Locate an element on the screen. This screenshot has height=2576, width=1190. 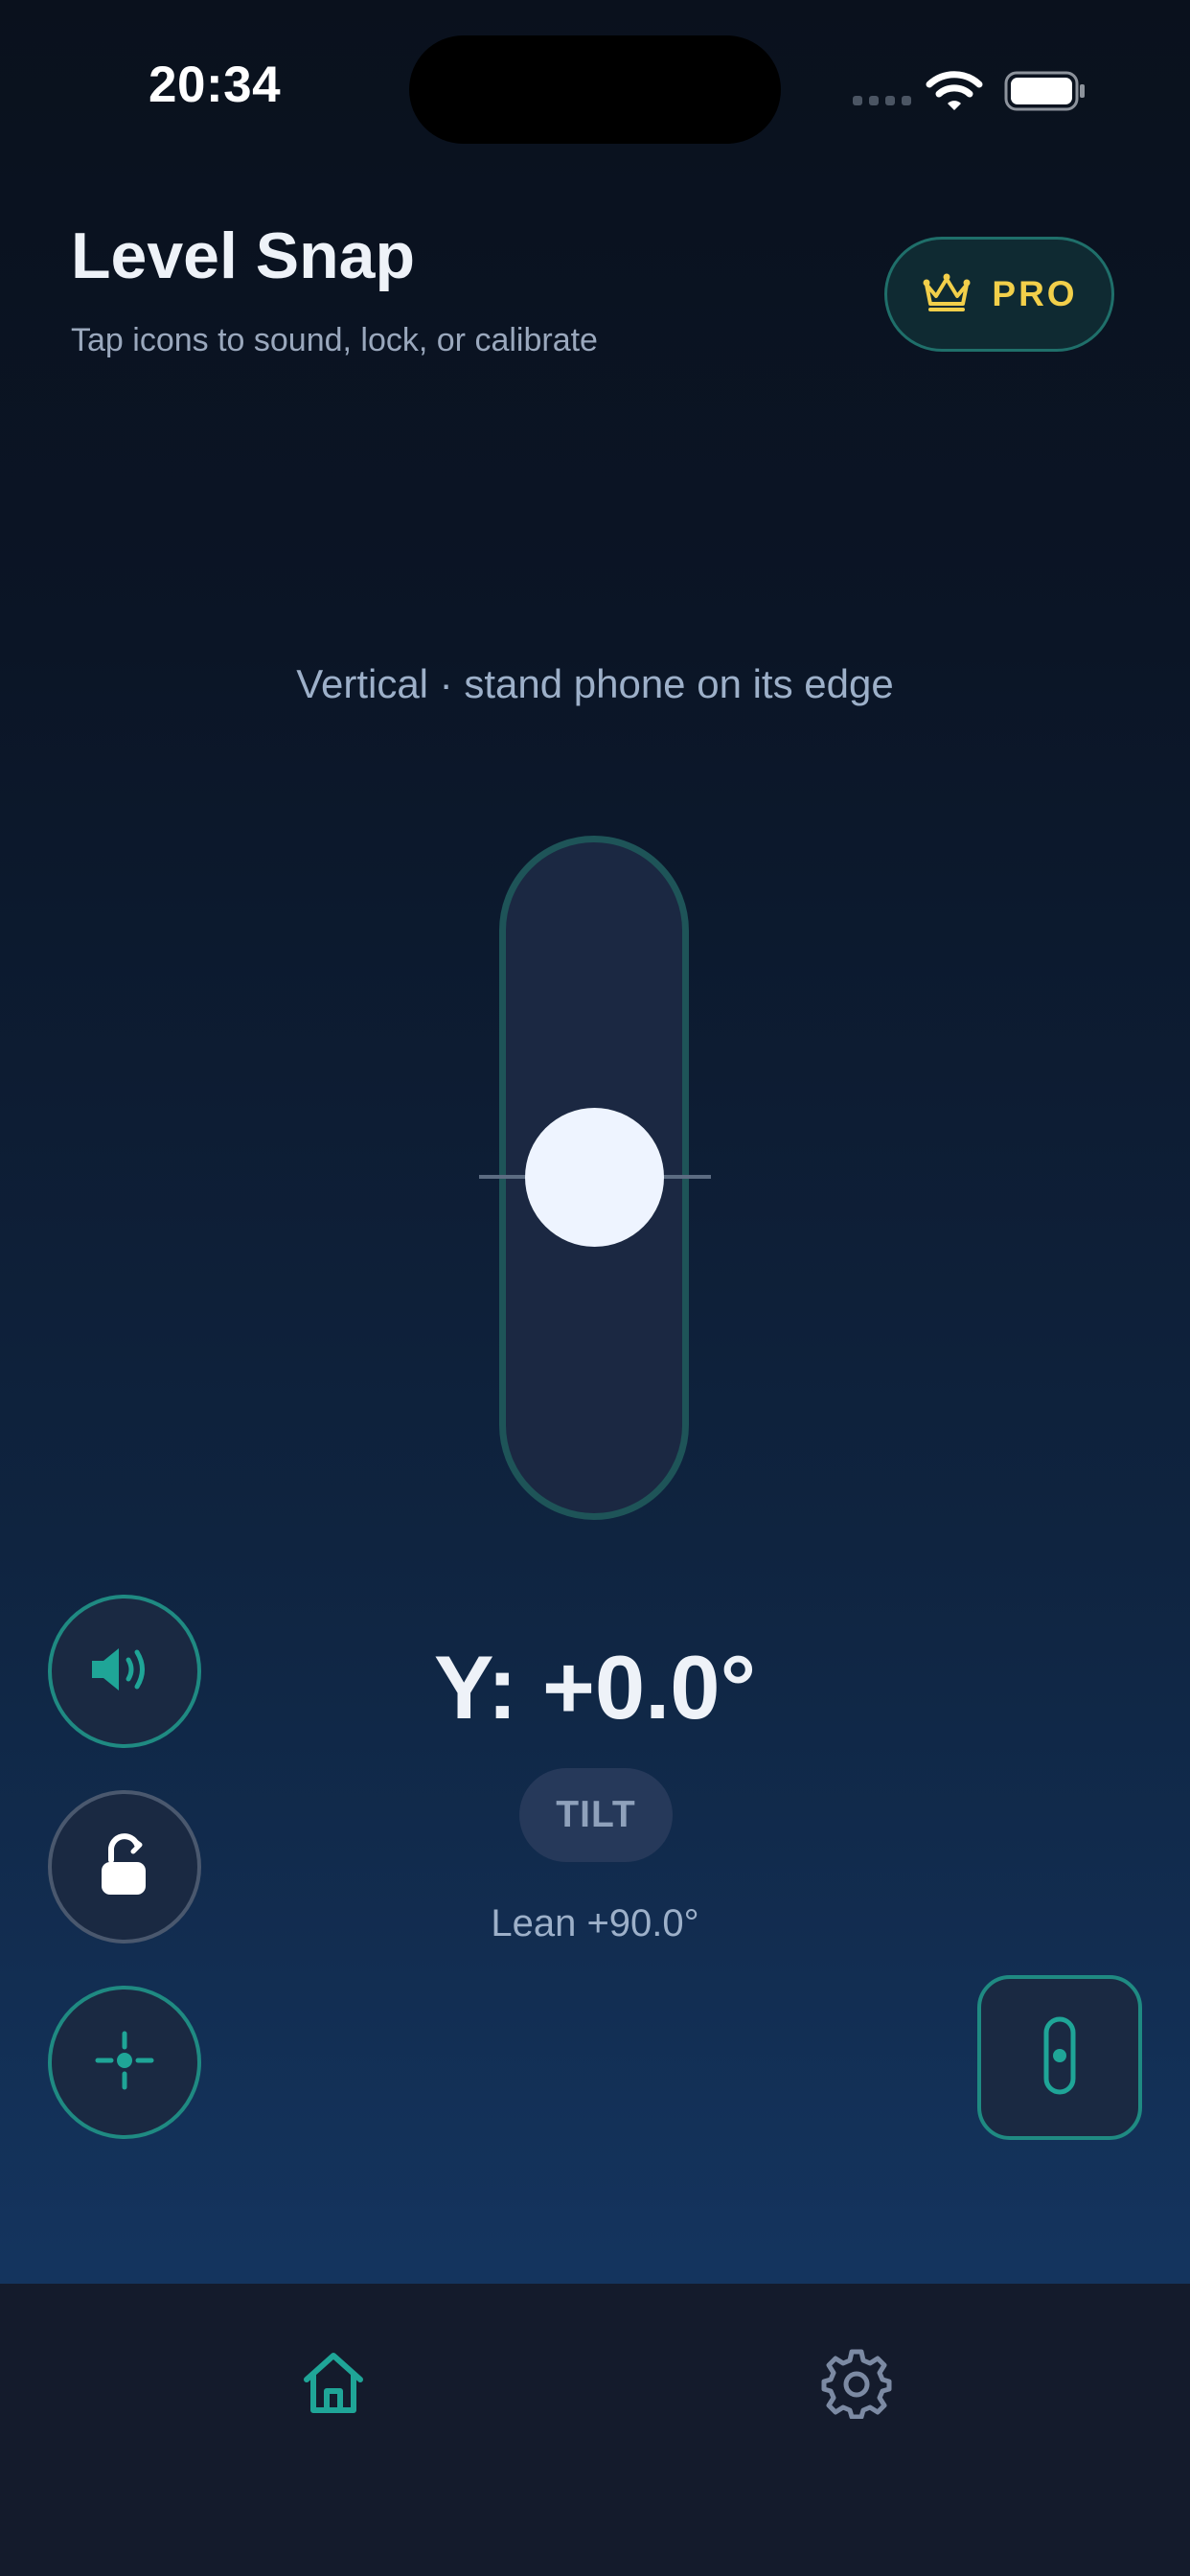
mode-badge: TILT is located at coordinates (596, 1815).